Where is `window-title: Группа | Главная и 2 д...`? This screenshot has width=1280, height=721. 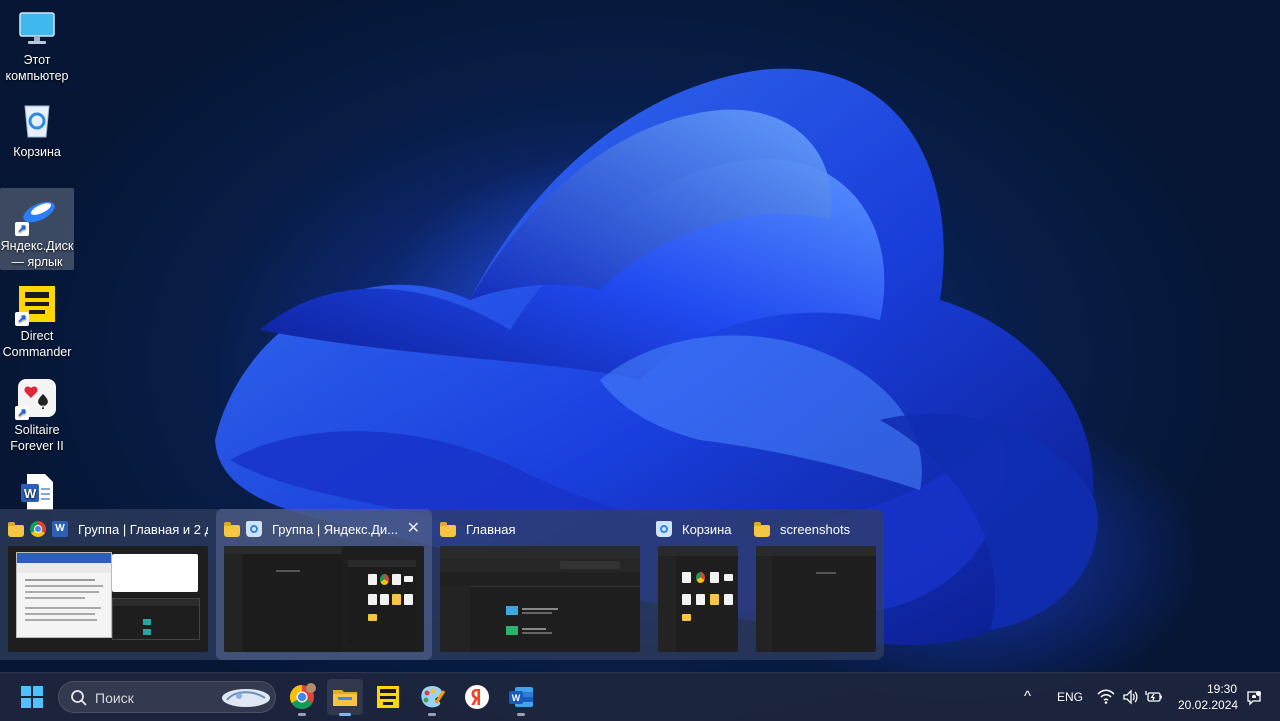
window-title: Группа | Главная и 2 д... is located at coordinates (143, 529).